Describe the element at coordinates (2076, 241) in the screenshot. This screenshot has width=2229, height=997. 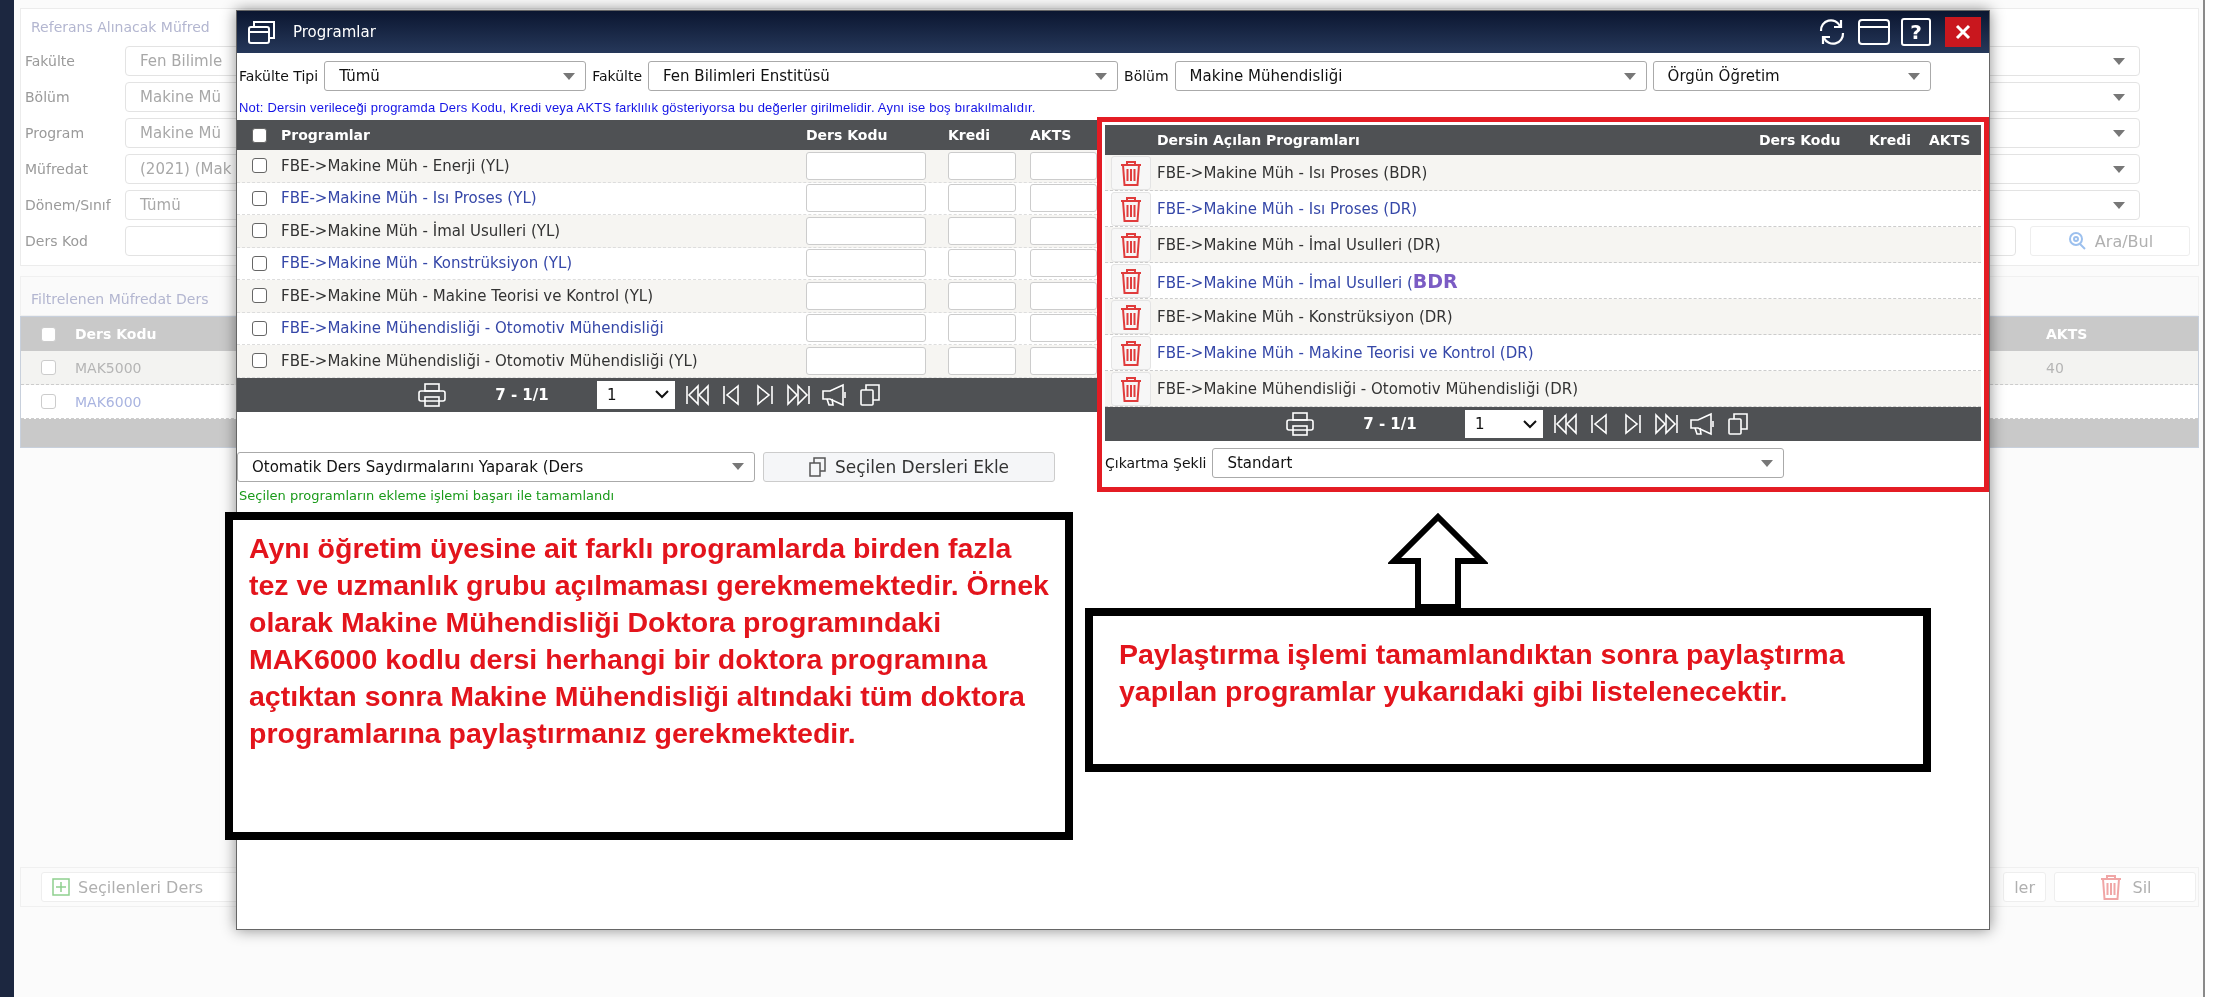
I see `search-icon` at that location.